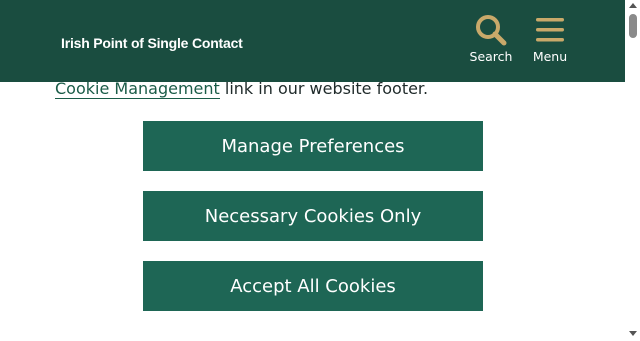  Describe the element at coordinates (313, 146) in the screenshot. I see `manage-preferences-button: Manage Preferences` at that location.